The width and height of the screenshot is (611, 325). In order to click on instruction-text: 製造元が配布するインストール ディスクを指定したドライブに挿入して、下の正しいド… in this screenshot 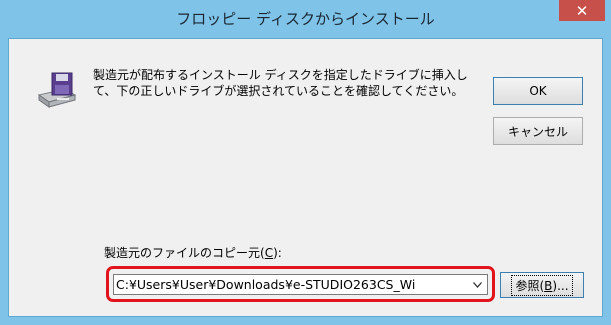, I will do `click(280, 83)`.